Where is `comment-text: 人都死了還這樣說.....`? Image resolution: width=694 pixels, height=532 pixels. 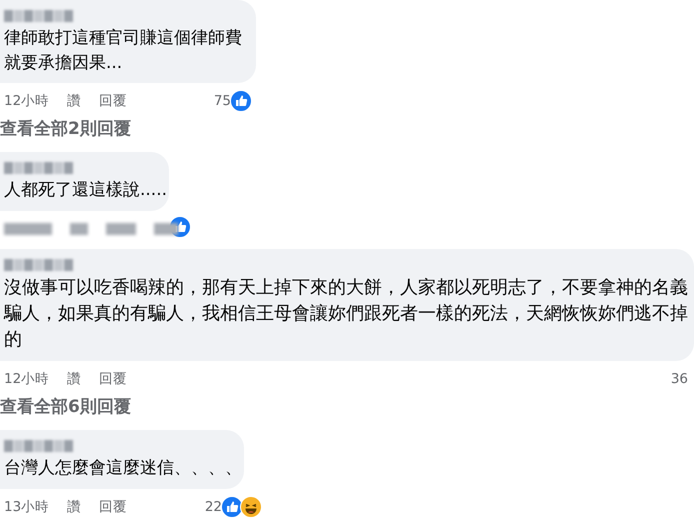 comment-text: 人都死了還這樣說..... is located at coordinates (86, 190).